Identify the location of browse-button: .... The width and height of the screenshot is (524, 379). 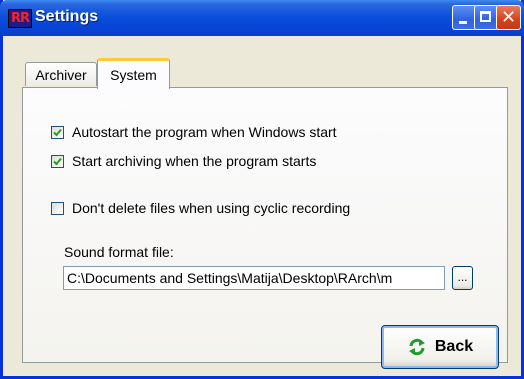
(462, 278).